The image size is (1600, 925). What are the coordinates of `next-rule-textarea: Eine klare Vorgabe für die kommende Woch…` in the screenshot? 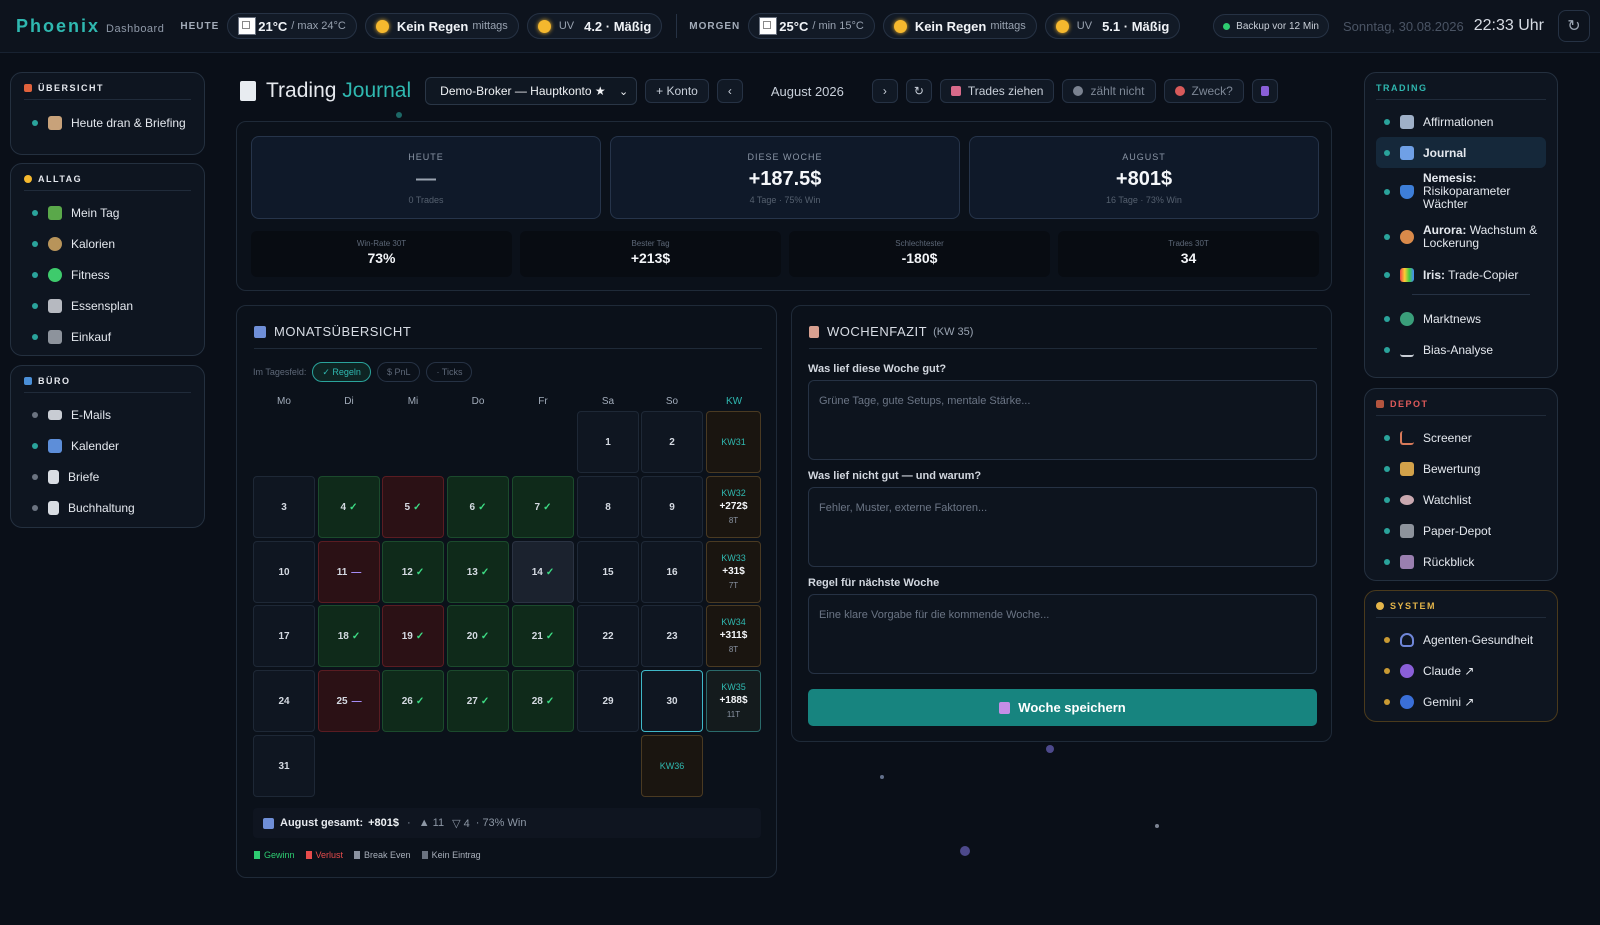 It's located at (1062, 634).